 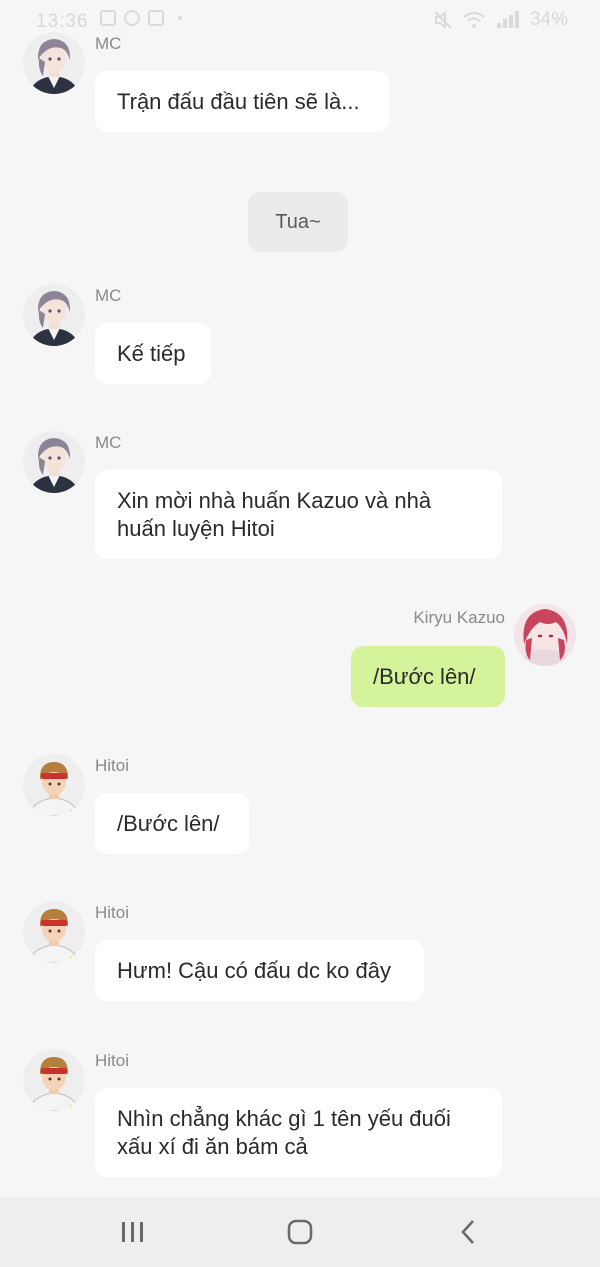 What do you see at coordinates (132, 18) in the screenshot?
I see `circle-minus-icon` at bounding box center [132, 18].